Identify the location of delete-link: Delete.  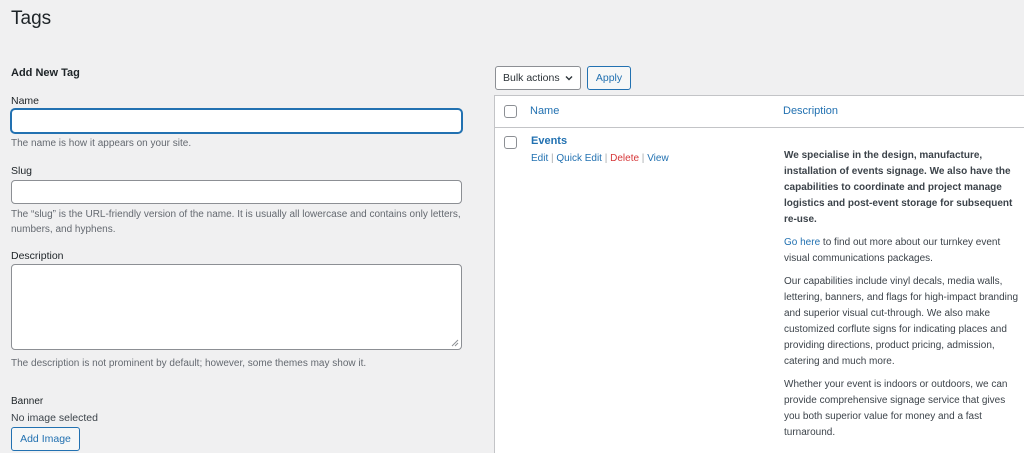
(624, 158).